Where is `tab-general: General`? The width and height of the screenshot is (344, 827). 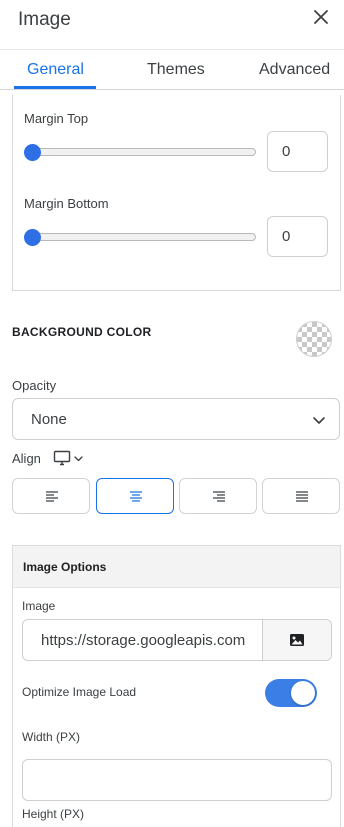 tab-general: General is located at coordinates (55, 70).